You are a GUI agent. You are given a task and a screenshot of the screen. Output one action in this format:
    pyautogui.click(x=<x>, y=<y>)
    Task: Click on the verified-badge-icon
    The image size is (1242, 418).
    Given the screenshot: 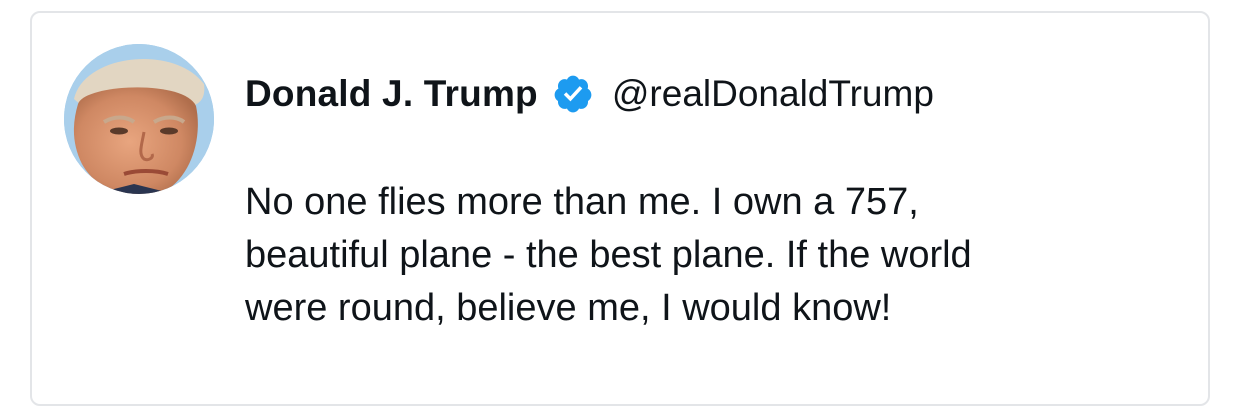 What is the action you would take?
    pyautogui.click(x=573, y=94)
    